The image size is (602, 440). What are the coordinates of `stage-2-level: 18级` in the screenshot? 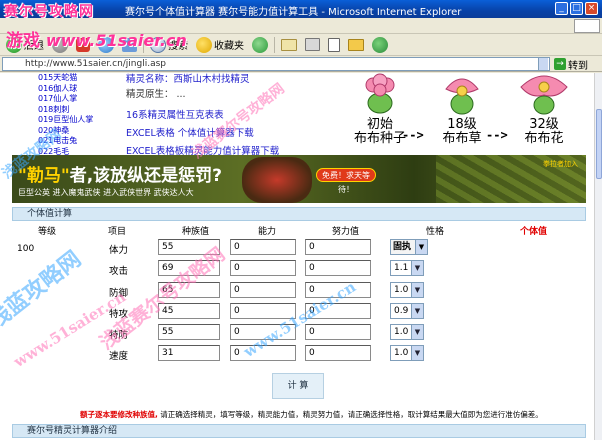 It's located at (462, 124).